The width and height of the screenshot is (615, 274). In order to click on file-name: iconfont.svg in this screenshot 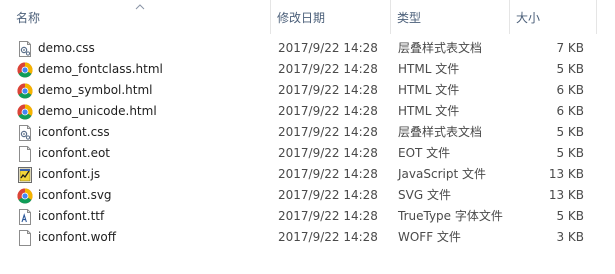, I will do `click(75, 195)`.